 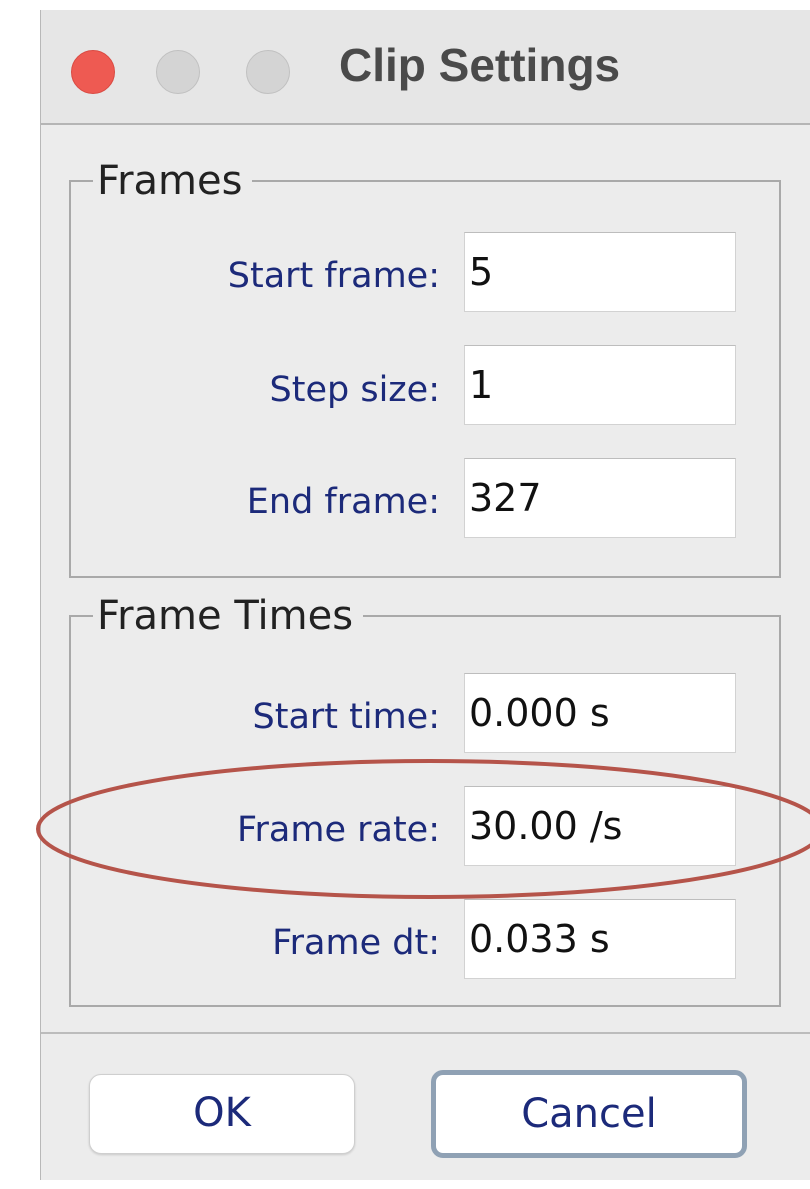 What do you see at coordinates (600, 826) in the screenshot?
I see `frame-rate-field: 30.00 /s` at bounding box center [600, 826].